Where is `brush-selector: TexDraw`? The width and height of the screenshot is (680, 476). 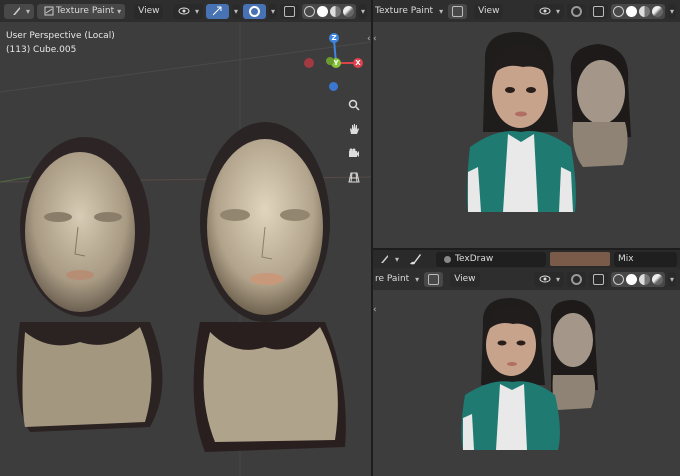 brush-selector: TexDraw is located at coordinates (491, 259).